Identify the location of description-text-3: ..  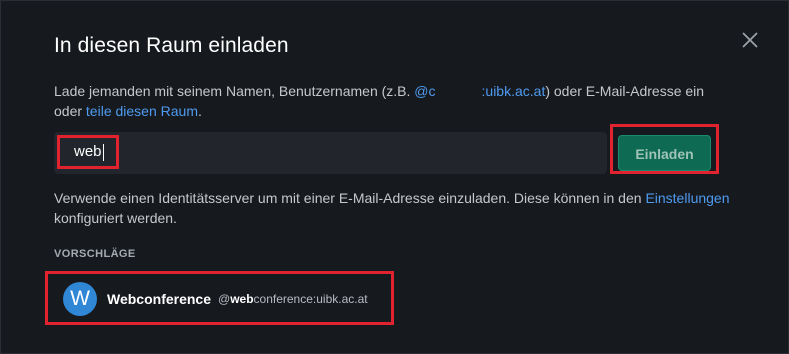
(199, 111).